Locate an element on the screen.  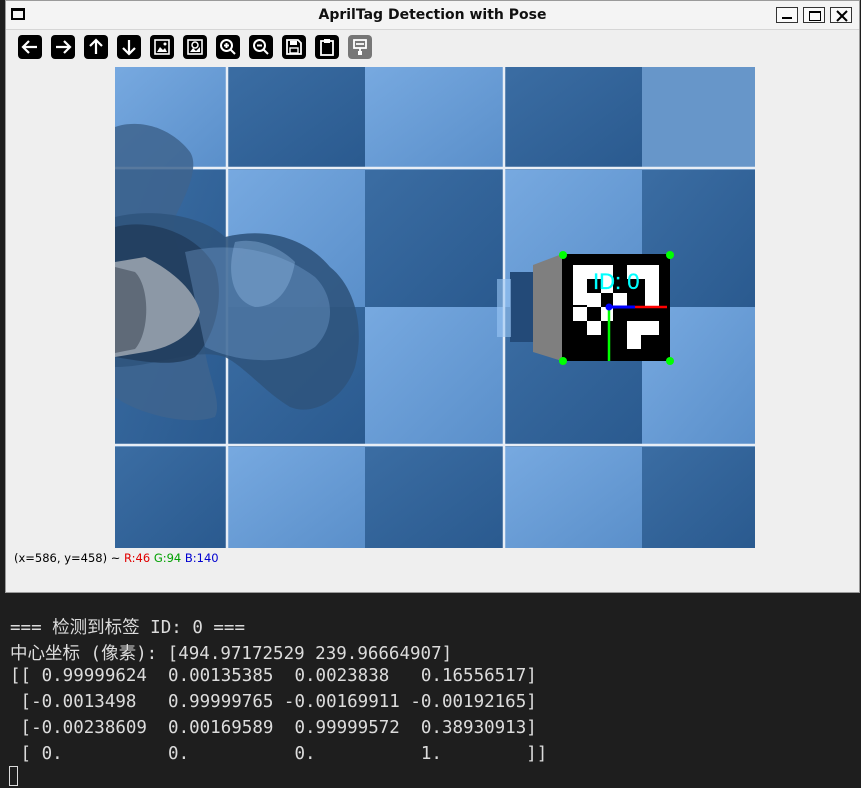
properties-icon is located at coordinates (360, 47).